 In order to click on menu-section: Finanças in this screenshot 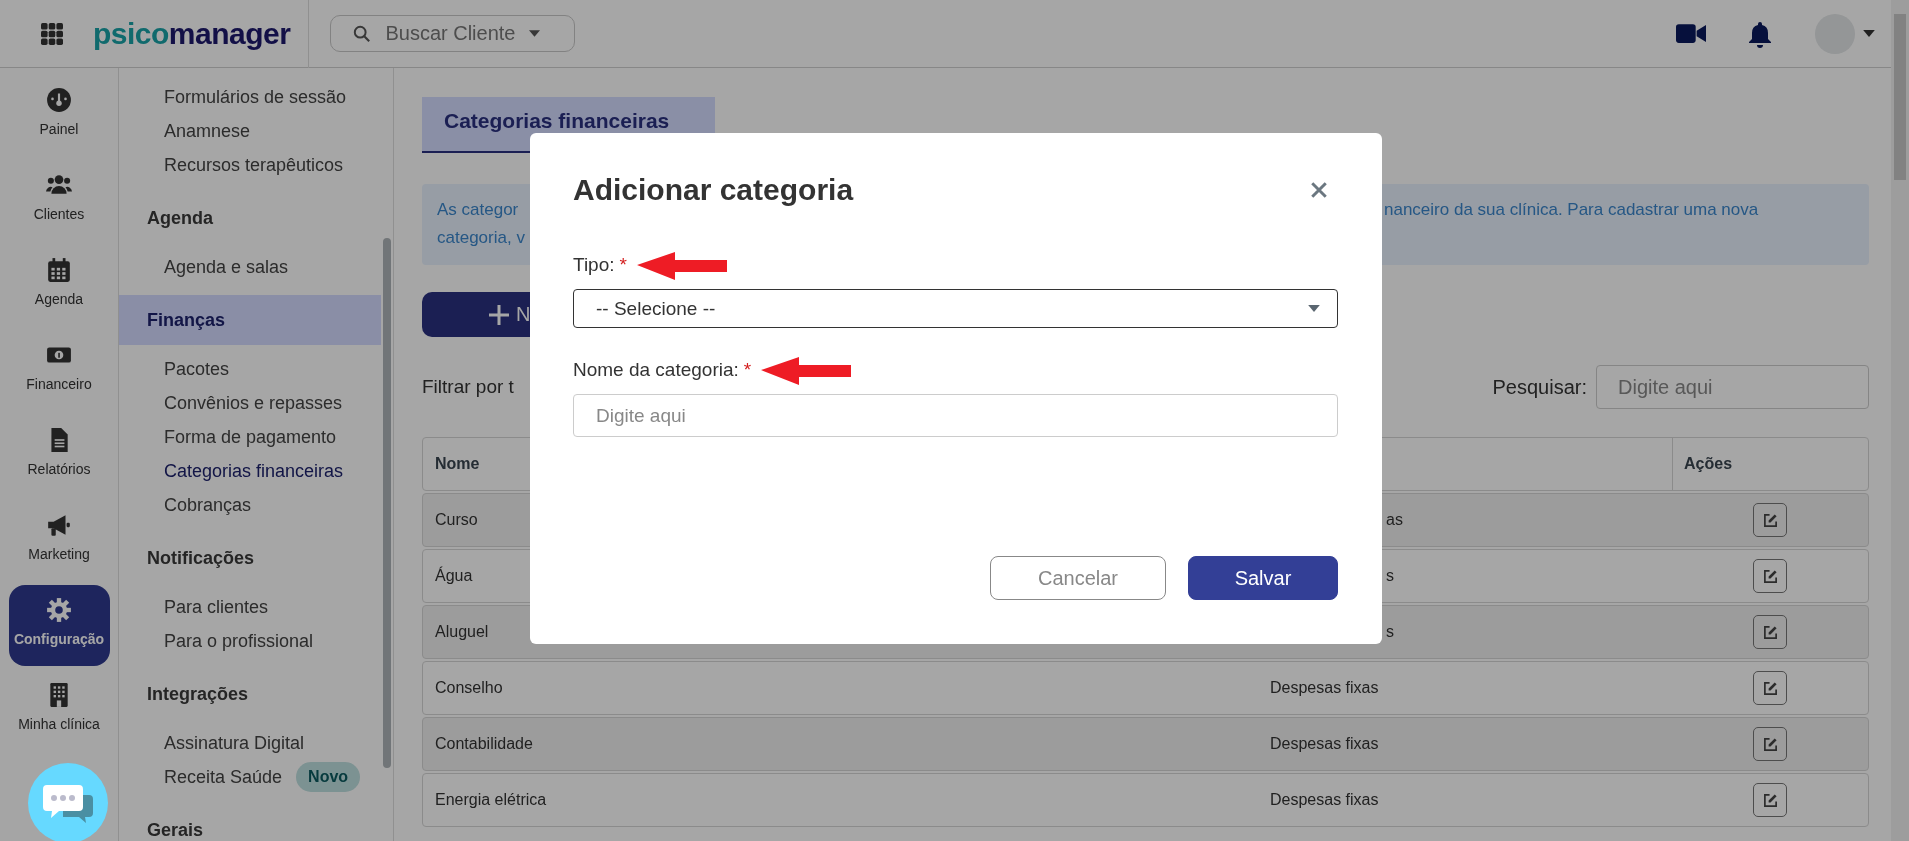, I will do `click(250, 320)`.